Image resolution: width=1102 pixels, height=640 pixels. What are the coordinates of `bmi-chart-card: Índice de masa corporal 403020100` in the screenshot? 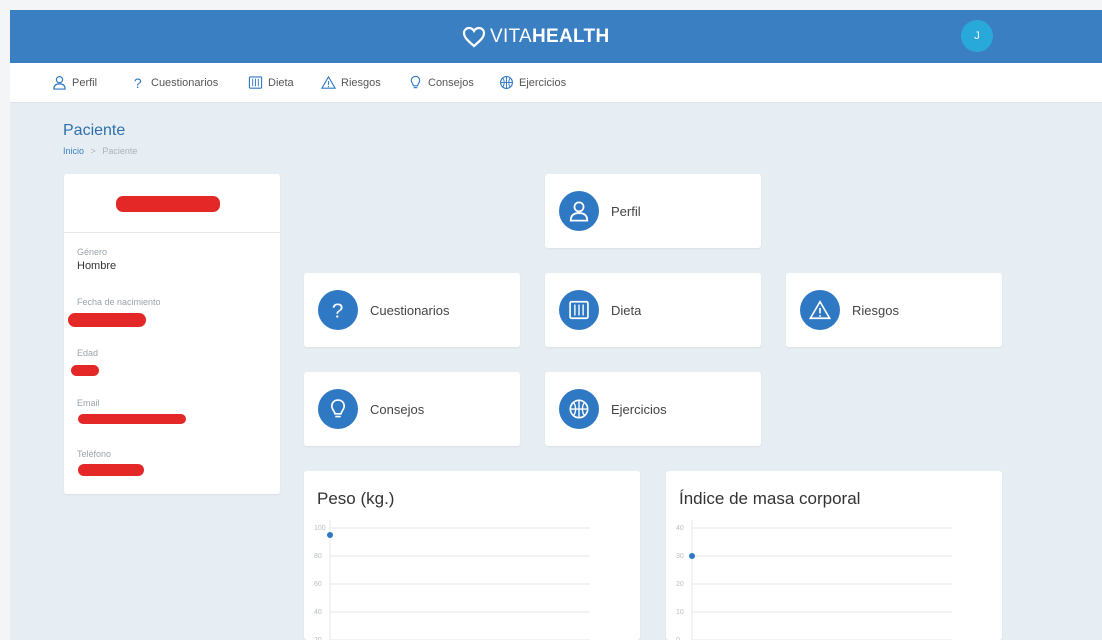 It's located at (834, 555).